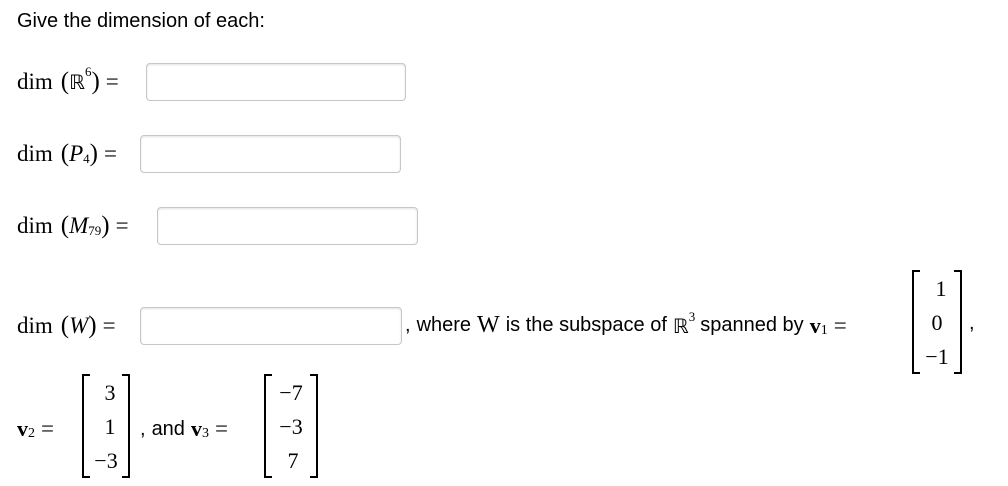  What do you see at coordinates (196, 428) in the screenshot?
I see `v3-label: v` at bounding box center [196, 428].